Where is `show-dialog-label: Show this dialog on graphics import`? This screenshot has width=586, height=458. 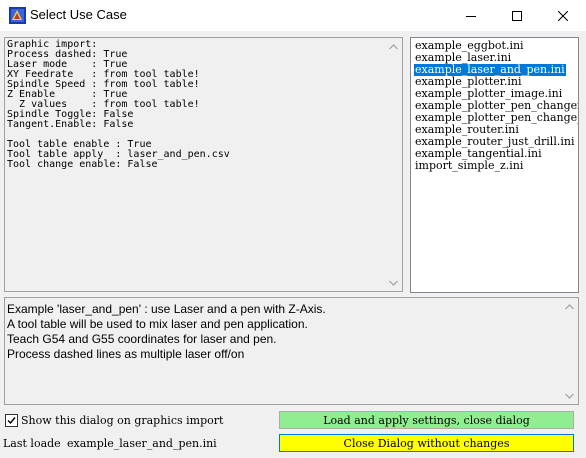
show-dialog-label: Show this dialog on graphics import is located at coordinates (122, 420).